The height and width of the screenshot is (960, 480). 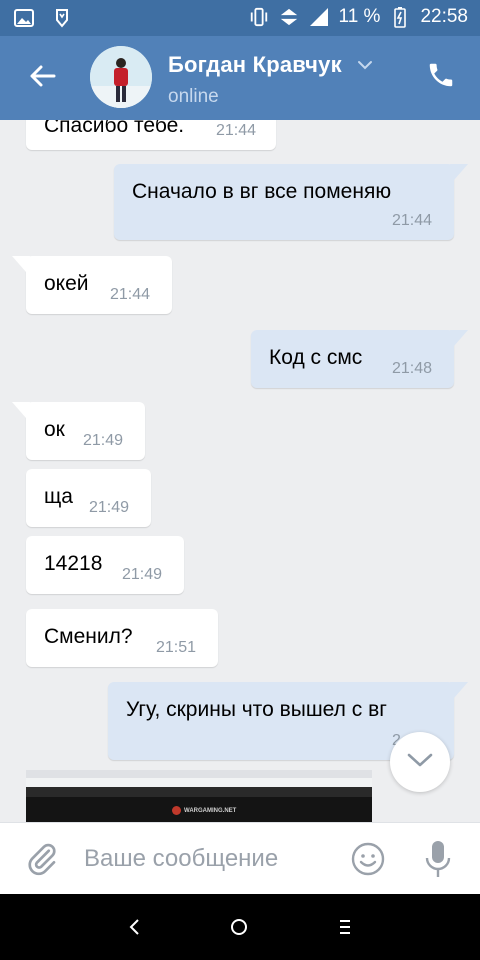 I want to click on message-composer, so click(x=240, y=858).